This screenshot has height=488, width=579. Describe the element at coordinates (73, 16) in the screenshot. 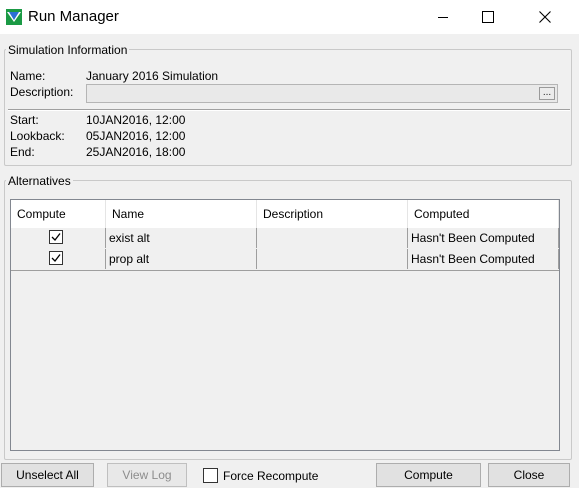

I see `window-title: Run Manager` at that location.